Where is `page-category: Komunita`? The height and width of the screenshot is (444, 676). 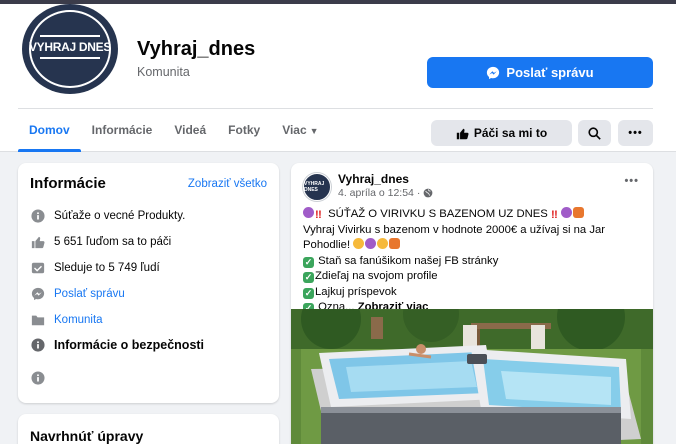 page-category: Komunita is located at coordinates (163, 72).